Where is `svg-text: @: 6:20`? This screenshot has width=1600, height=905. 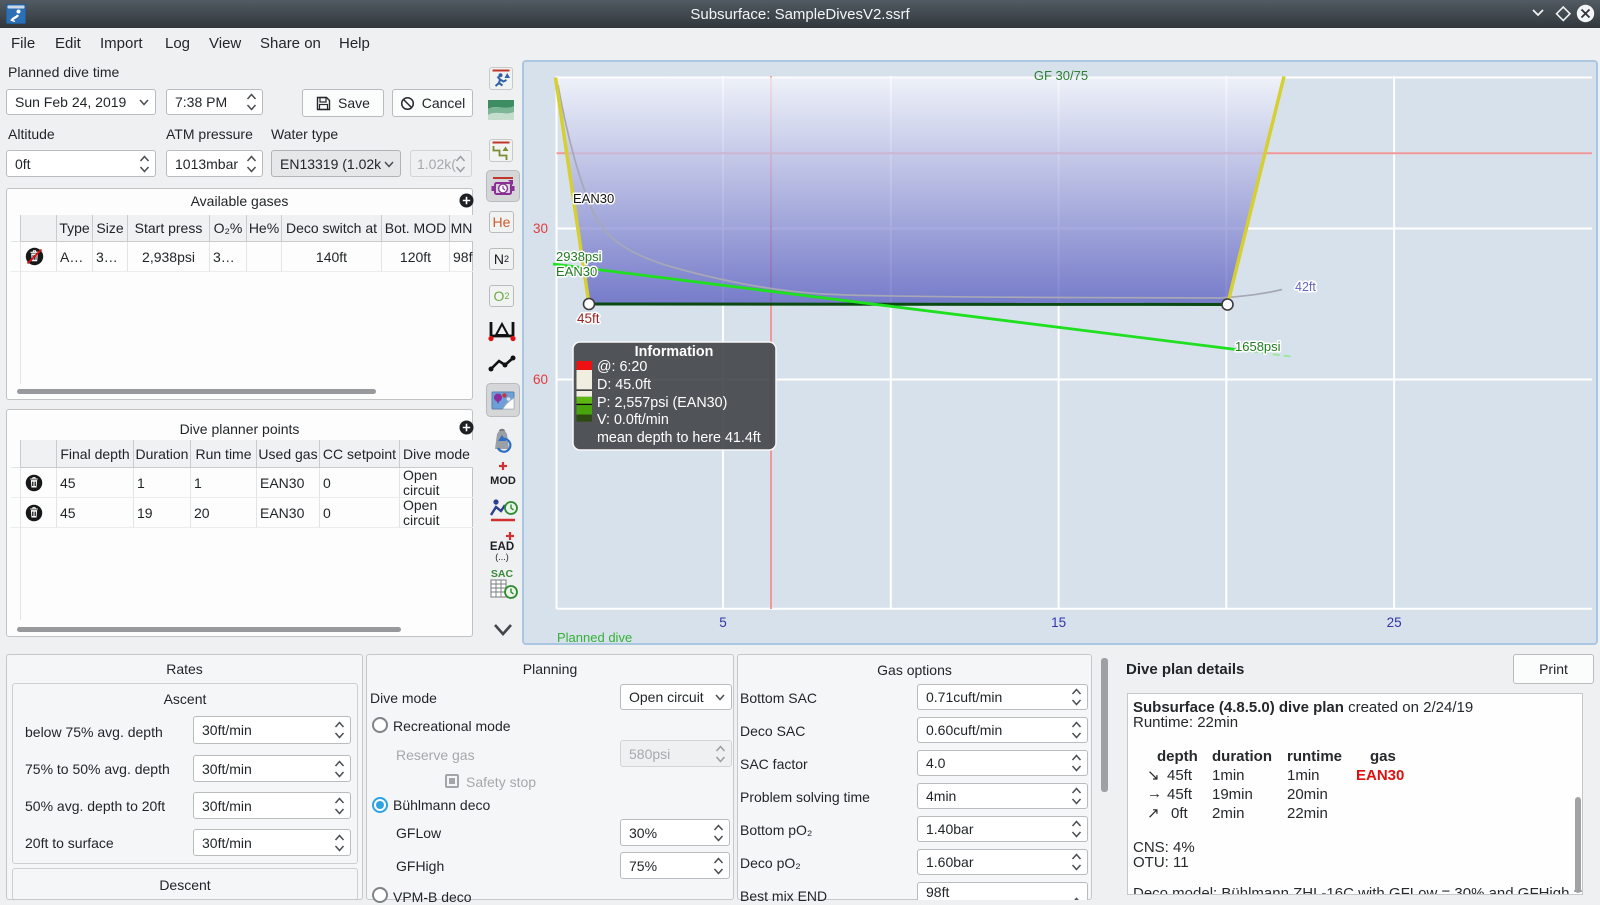 svg-text: @: 6:20 is located at coordinates (622, 367).